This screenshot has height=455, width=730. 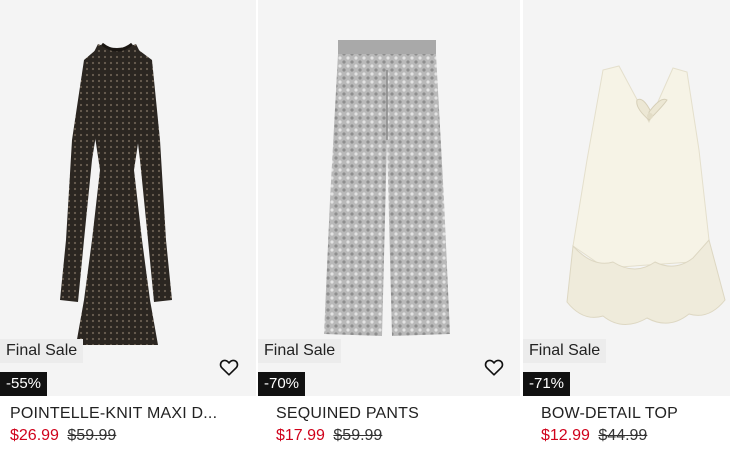 I want to click on sale-price: $17.99, so click(x=300, y=435).